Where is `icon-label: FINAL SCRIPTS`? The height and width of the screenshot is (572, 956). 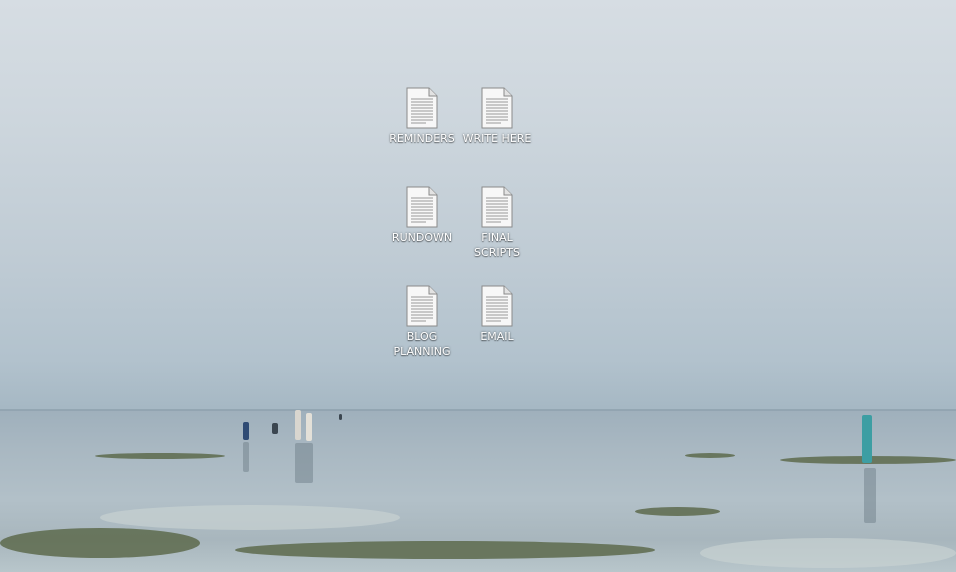 icon-label: FINAL SCRIPTS is located at coordinates (497, 245).